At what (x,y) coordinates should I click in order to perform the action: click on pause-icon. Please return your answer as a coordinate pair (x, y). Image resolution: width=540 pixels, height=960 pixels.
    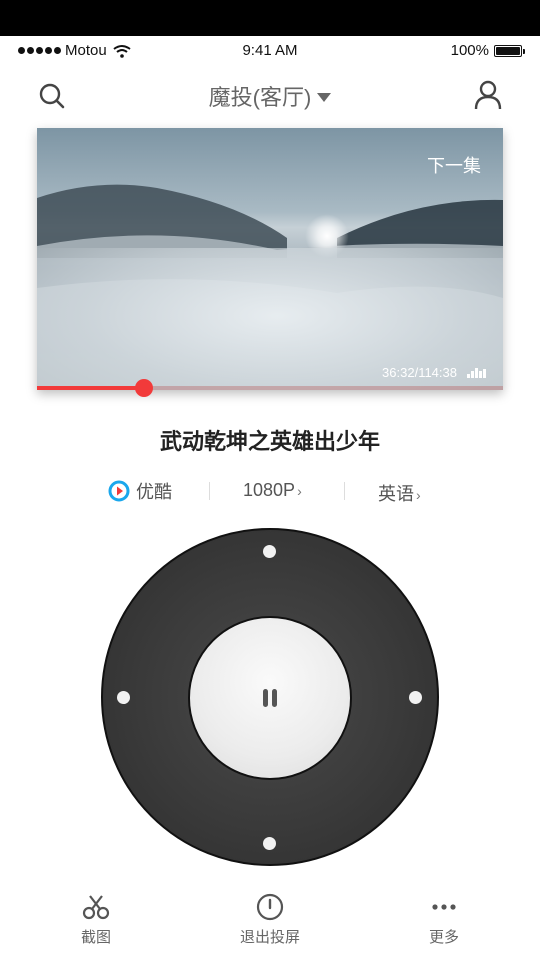
    Looking at the image, I should click on (270, 698).